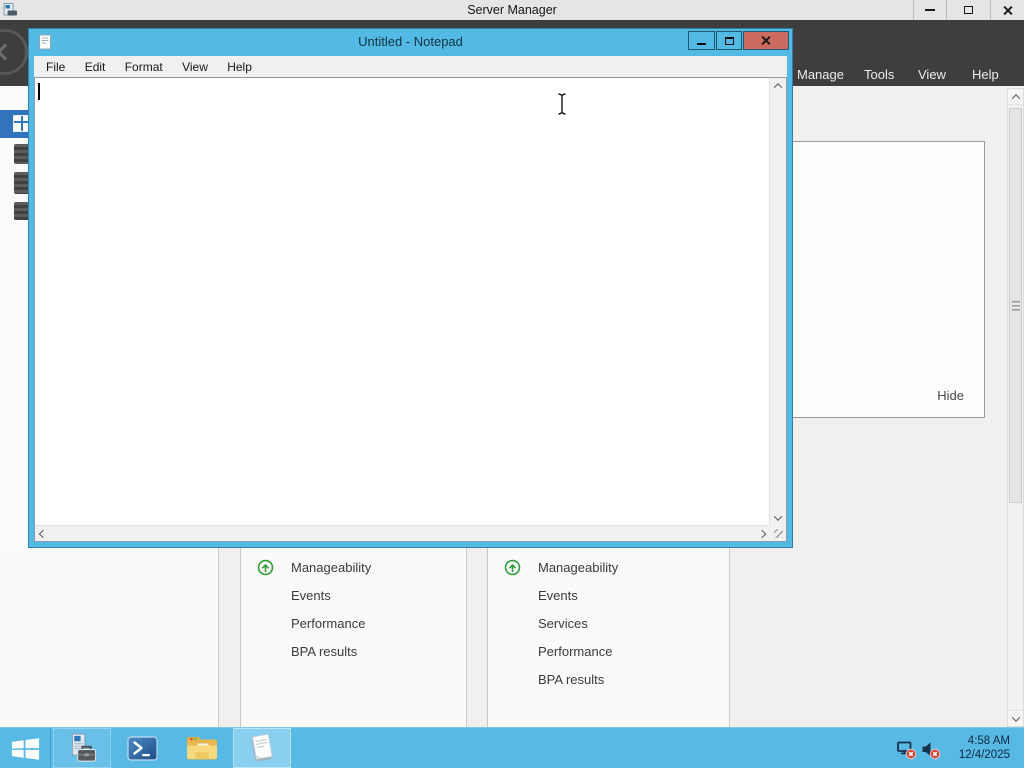 The height and width of the screenshot is (768, 1024). I want to click on restore-button, so click(968, 10).